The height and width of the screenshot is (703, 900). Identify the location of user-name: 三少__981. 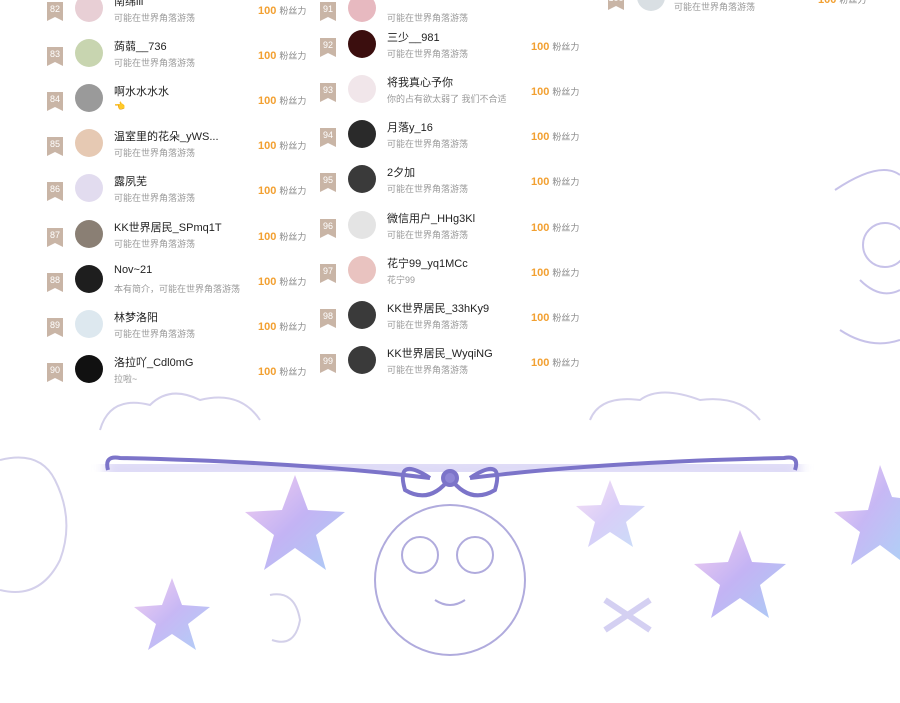
(413, 37).